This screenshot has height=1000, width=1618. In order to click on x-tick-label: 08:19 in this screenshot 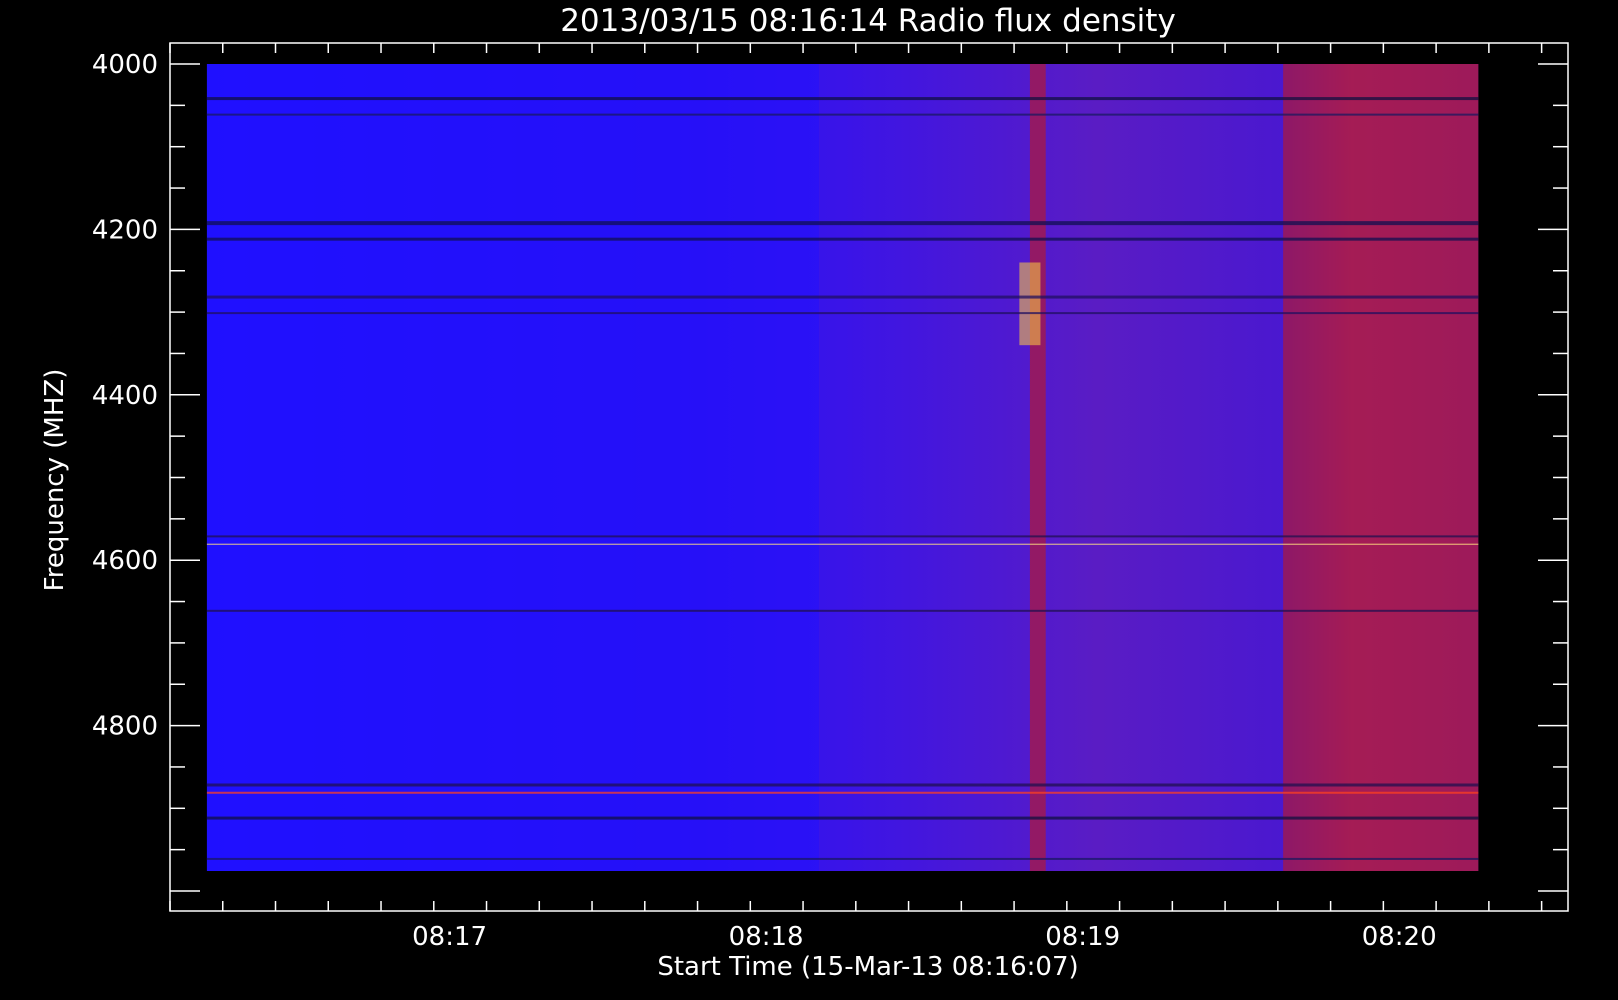, I will do `click(1082, 937)`.